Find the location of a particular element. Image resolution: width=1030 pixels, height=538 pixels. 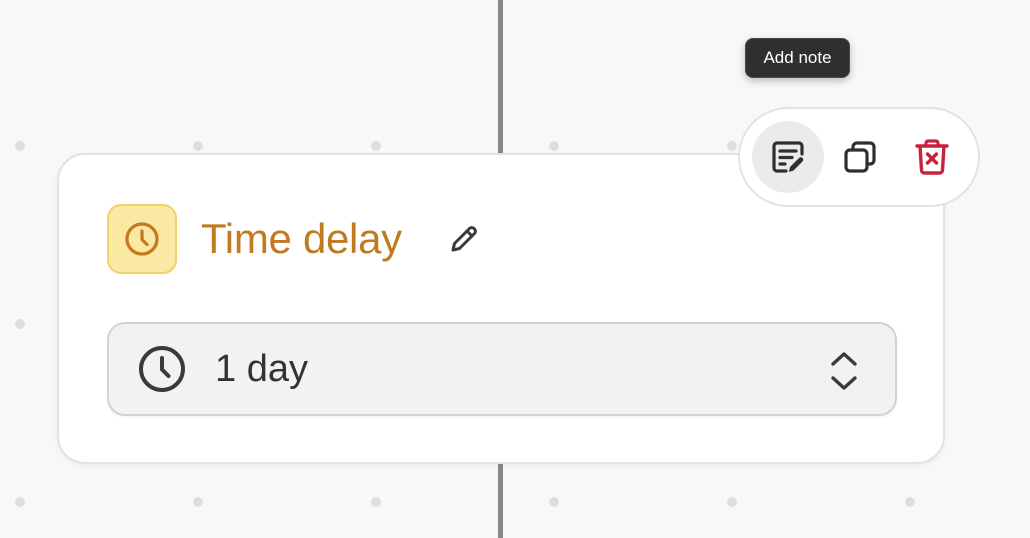

duration-select: 1 day is located at coordinates (502, 369).